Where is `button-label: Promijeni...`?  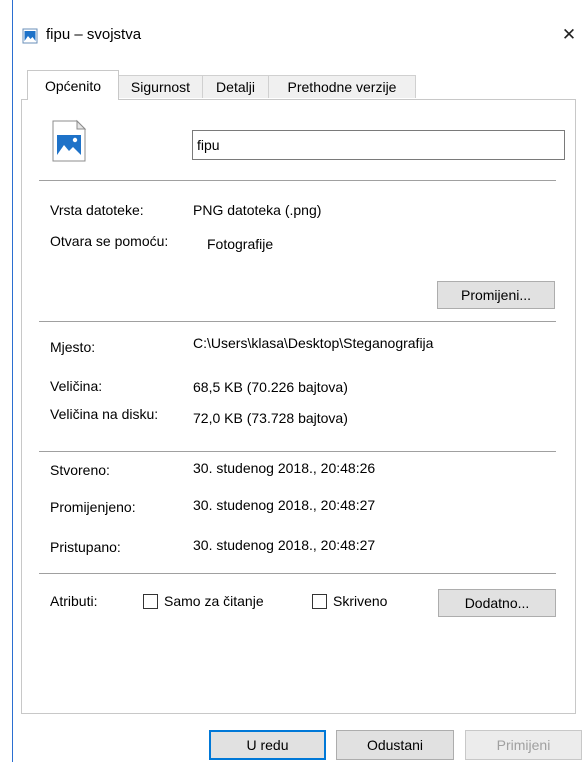
button-label: Promijeni... is located at coordinates (496, 295).